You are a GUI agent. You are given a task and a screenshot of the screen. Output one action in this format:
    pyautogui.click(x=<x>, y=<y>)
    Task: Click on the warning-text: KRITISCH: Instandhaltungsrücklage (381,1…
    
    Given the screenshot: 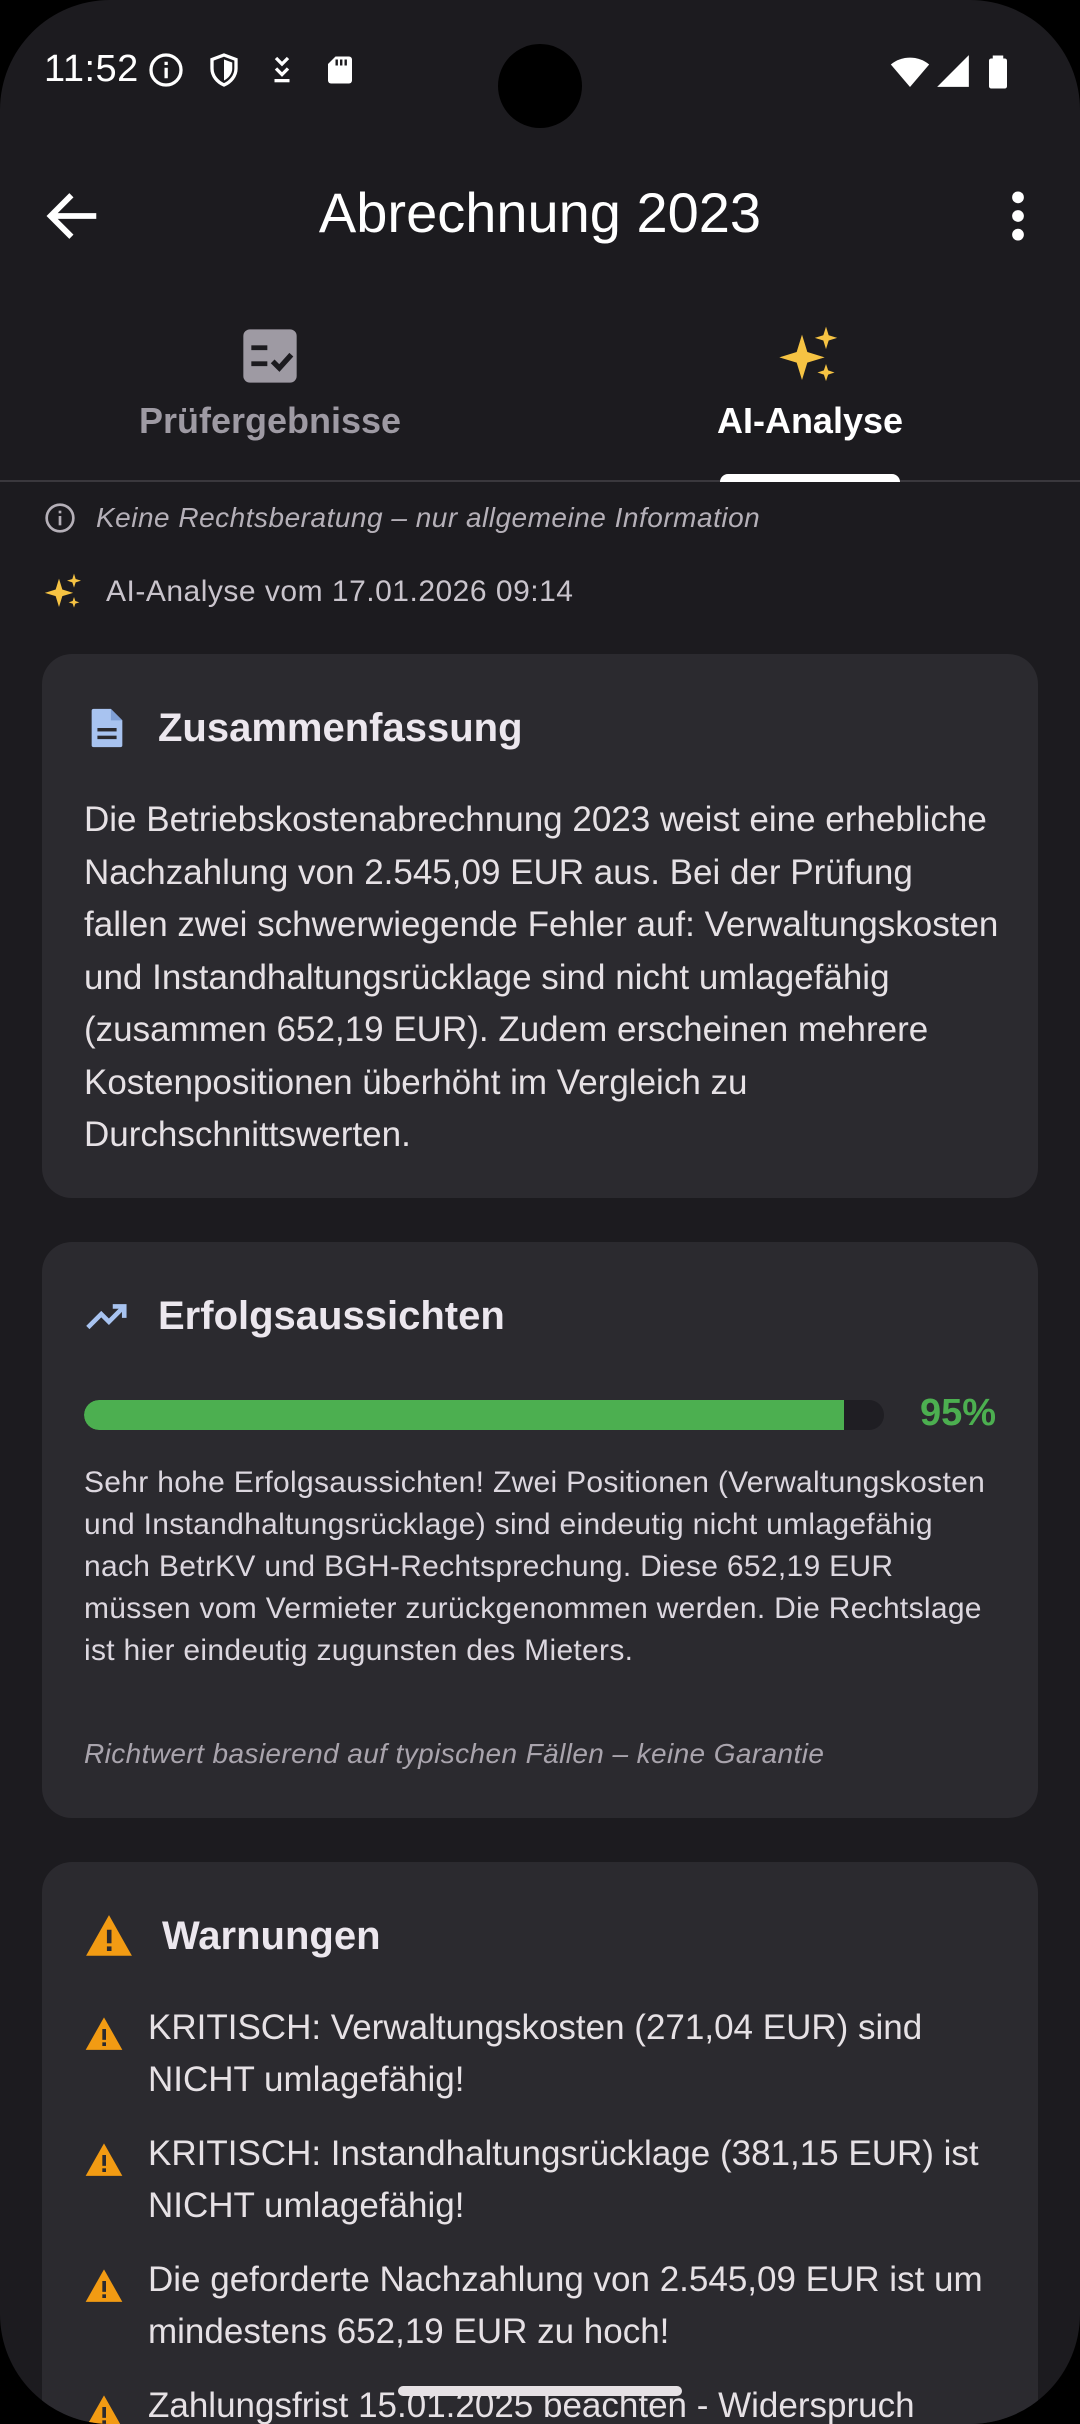 What is the action you would take?
    pyautogui.click(x=563, y=2179)
    